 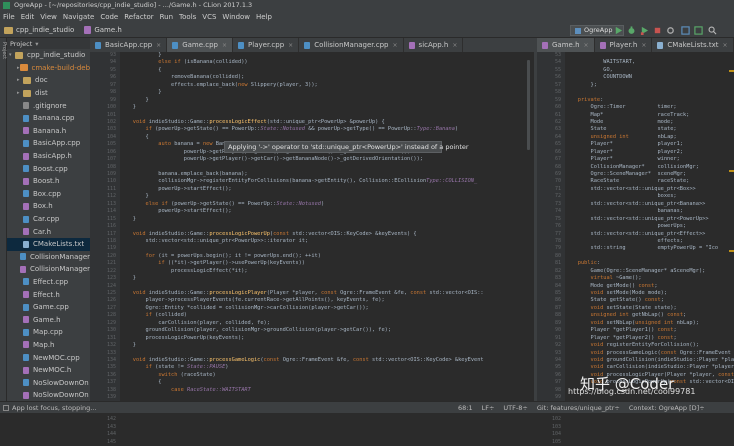 I want to click on line-number: 77, so click(x=557, y=233).